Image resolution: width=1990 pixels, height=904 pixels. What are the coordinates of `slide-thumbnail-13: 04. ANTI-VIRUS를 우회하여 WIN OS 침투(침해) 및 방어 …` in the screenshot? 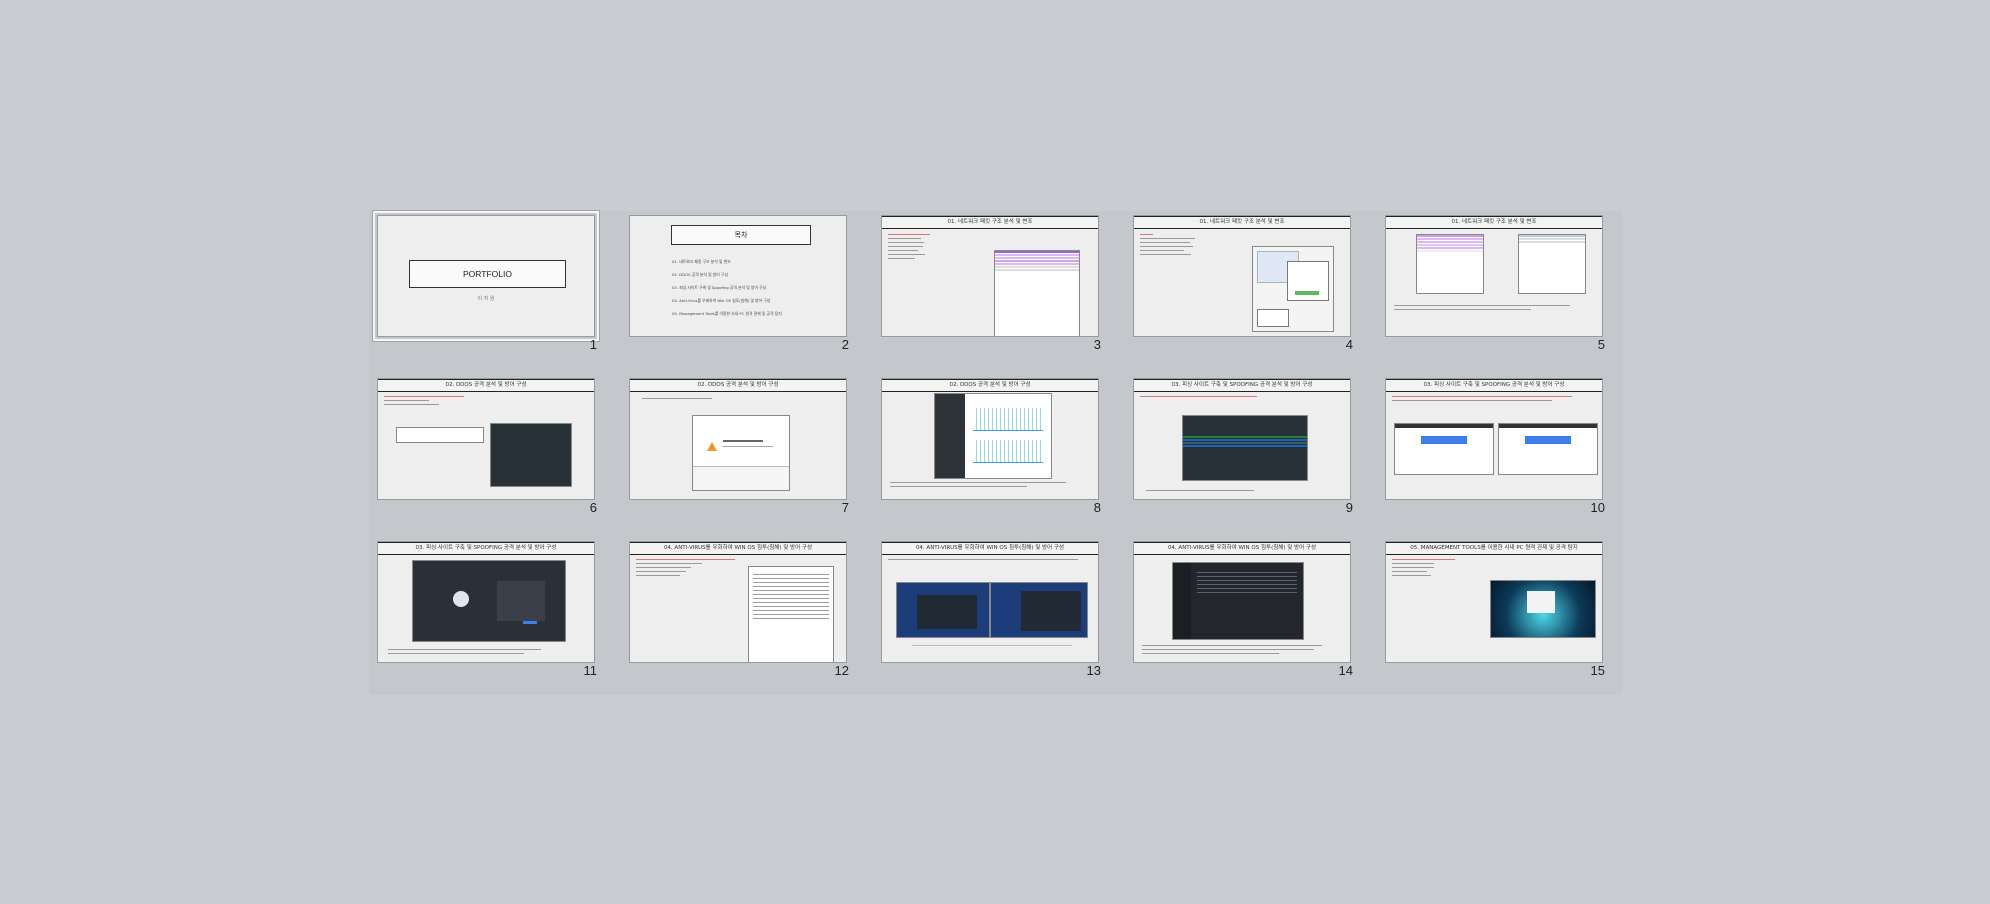 It's located at (990, 607).